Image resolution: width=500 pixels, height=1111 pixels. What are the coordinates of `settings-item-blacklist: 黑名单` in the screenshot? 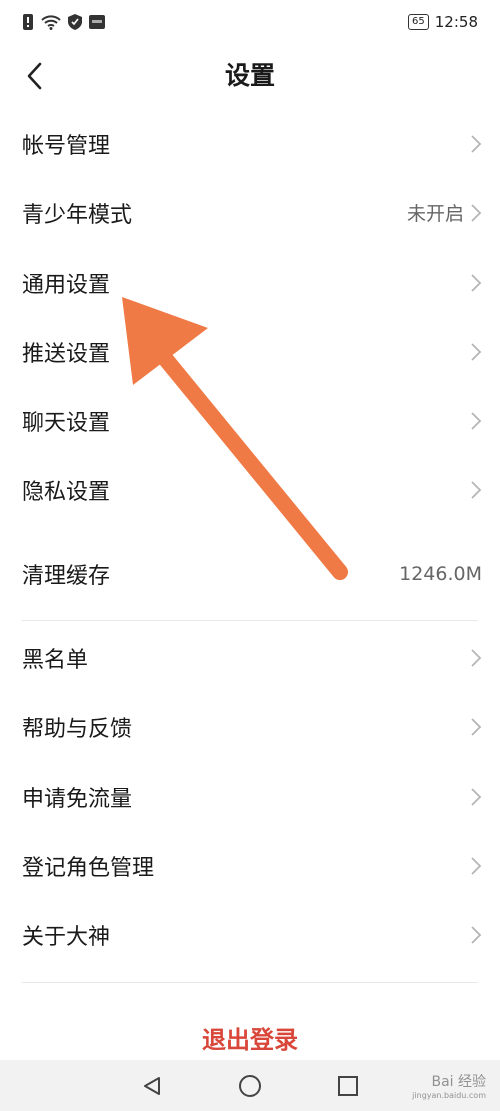 It's located at (250, 657).